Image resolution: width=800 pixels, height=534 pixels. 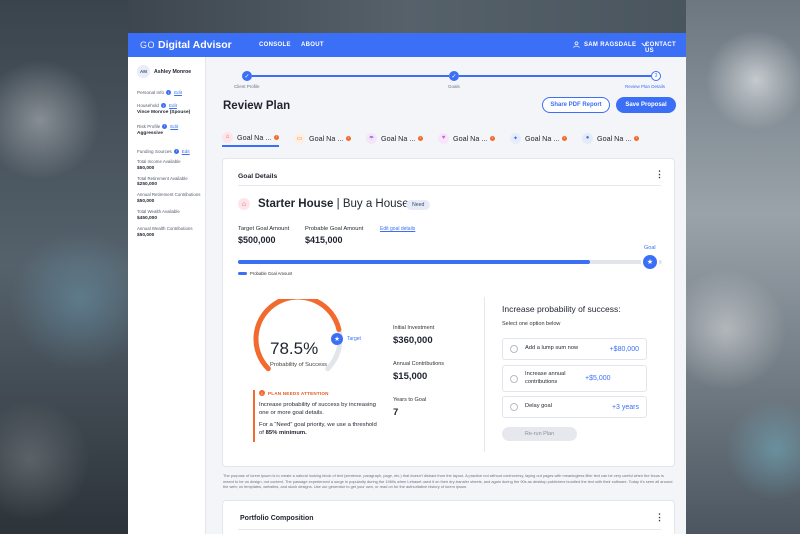 What do you see at coordinates (656, 76) in the screenshot?
I see `step-current-number: 3` at bounding box center [656, 76].